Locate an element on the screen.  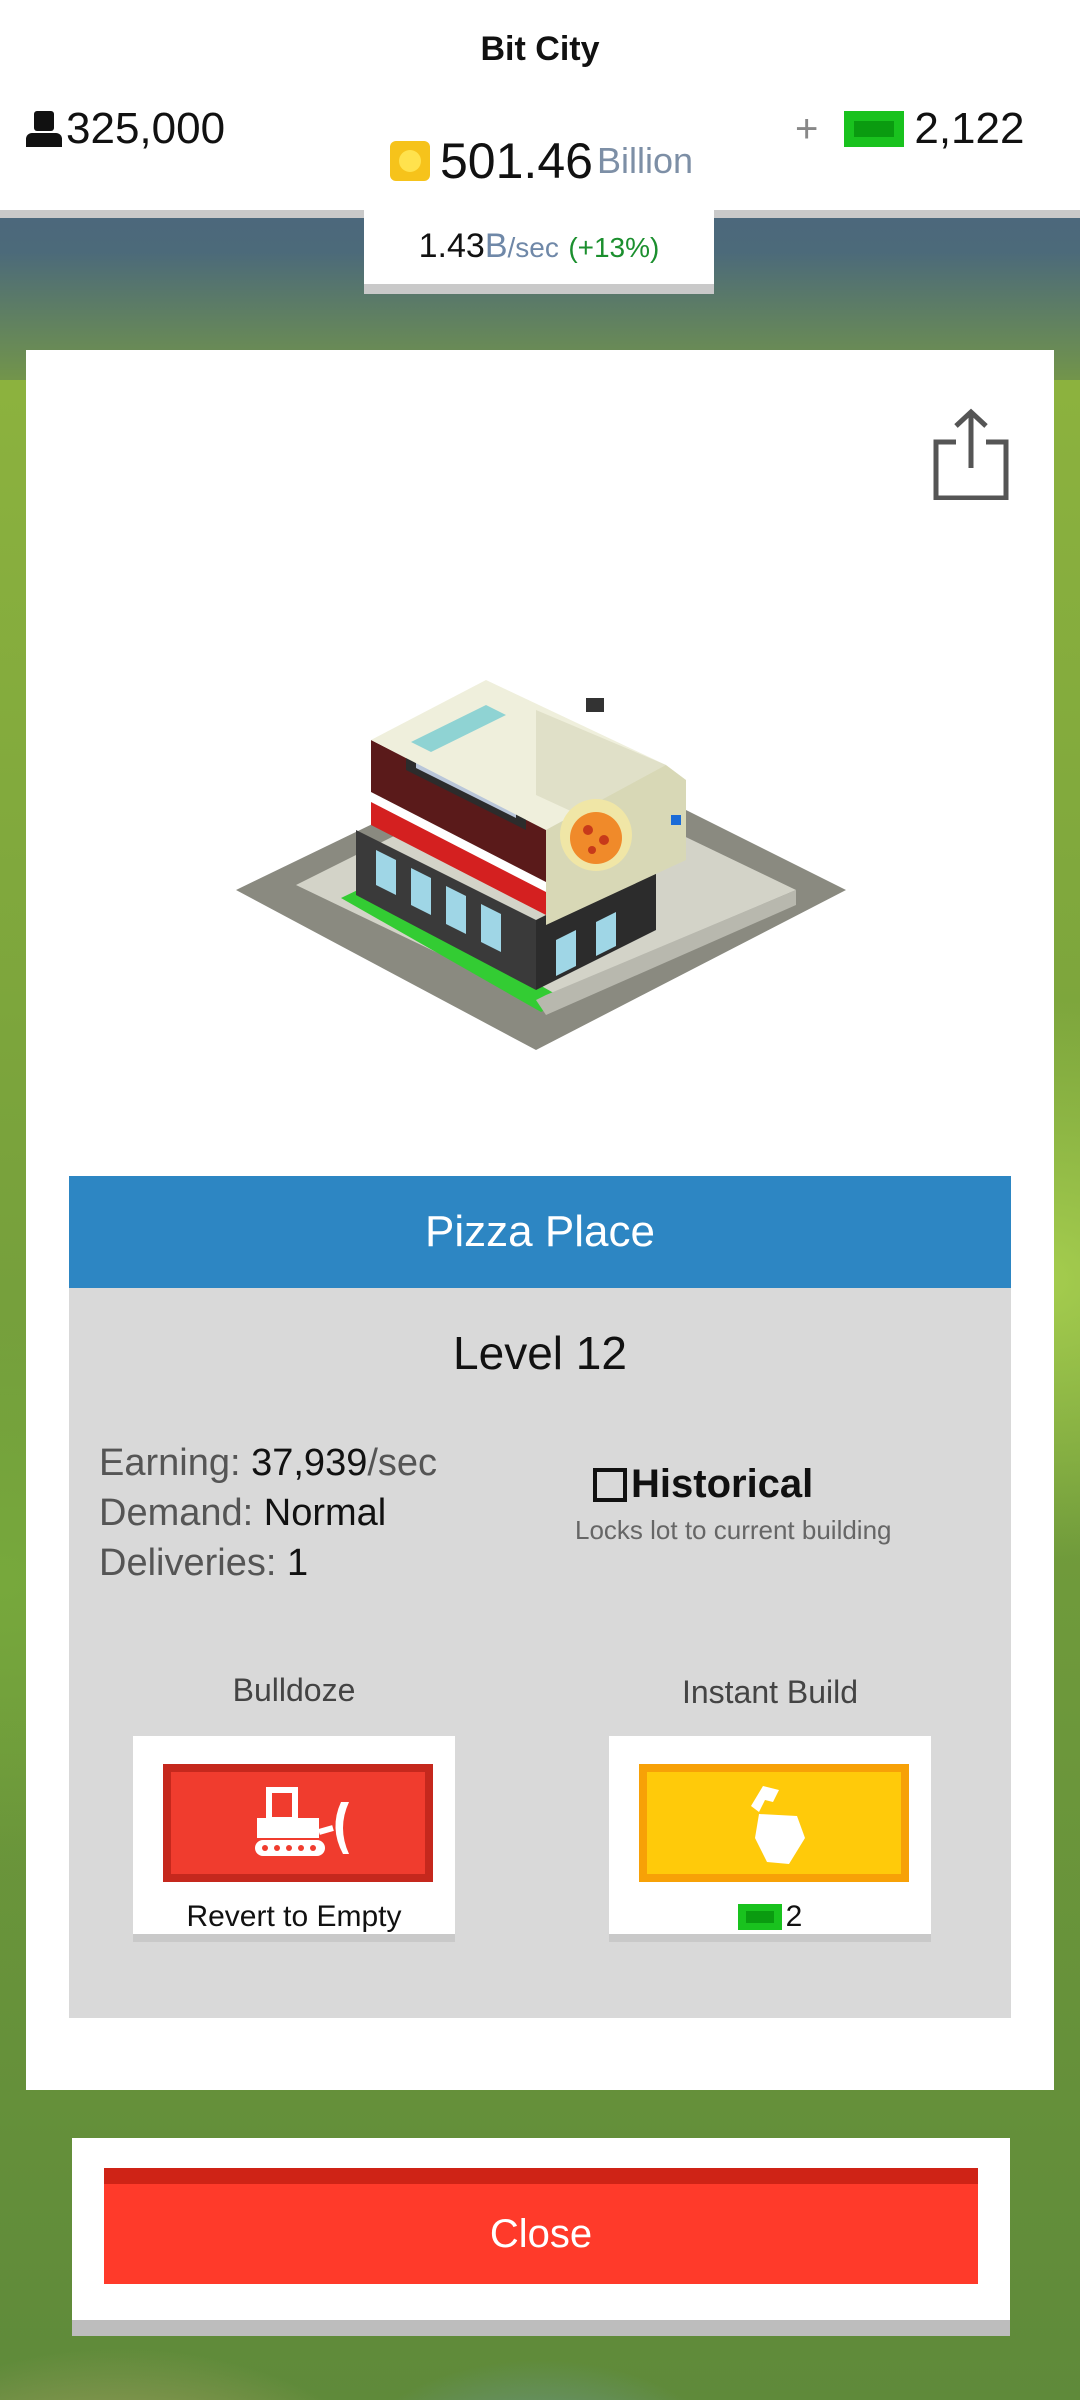
income-rate: 1.43B/sec (+13%) is located at coordinates (539, 247).